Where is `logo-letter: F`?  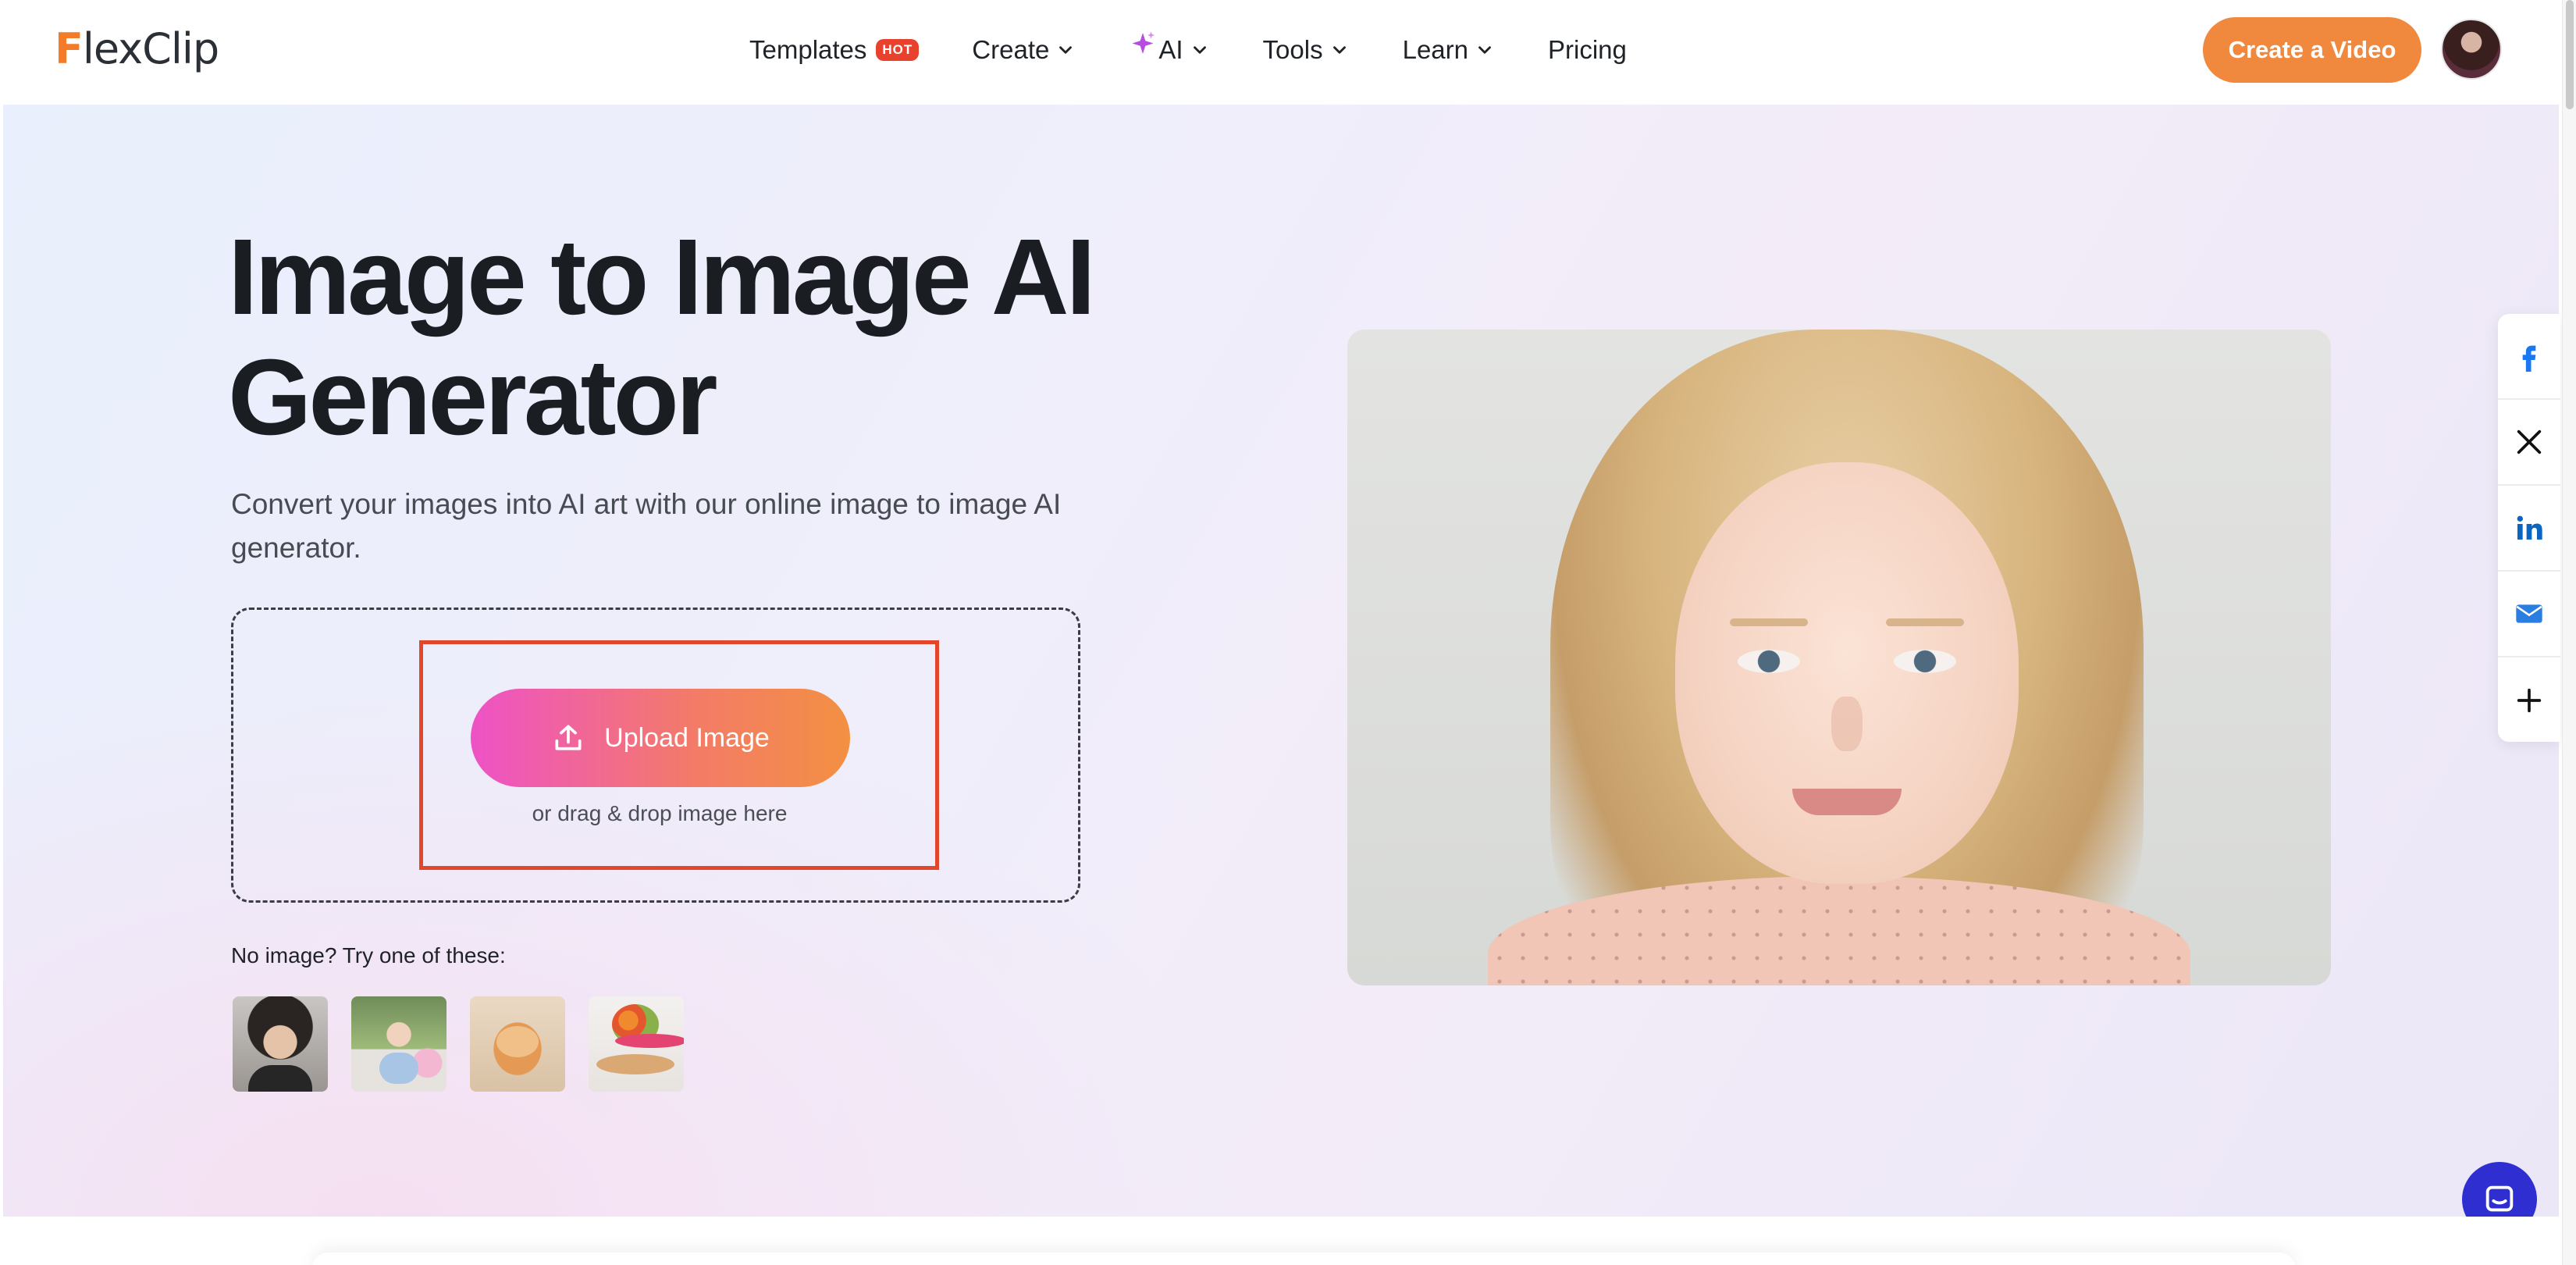
logo-letter: F is located at coordinates (69, 48).